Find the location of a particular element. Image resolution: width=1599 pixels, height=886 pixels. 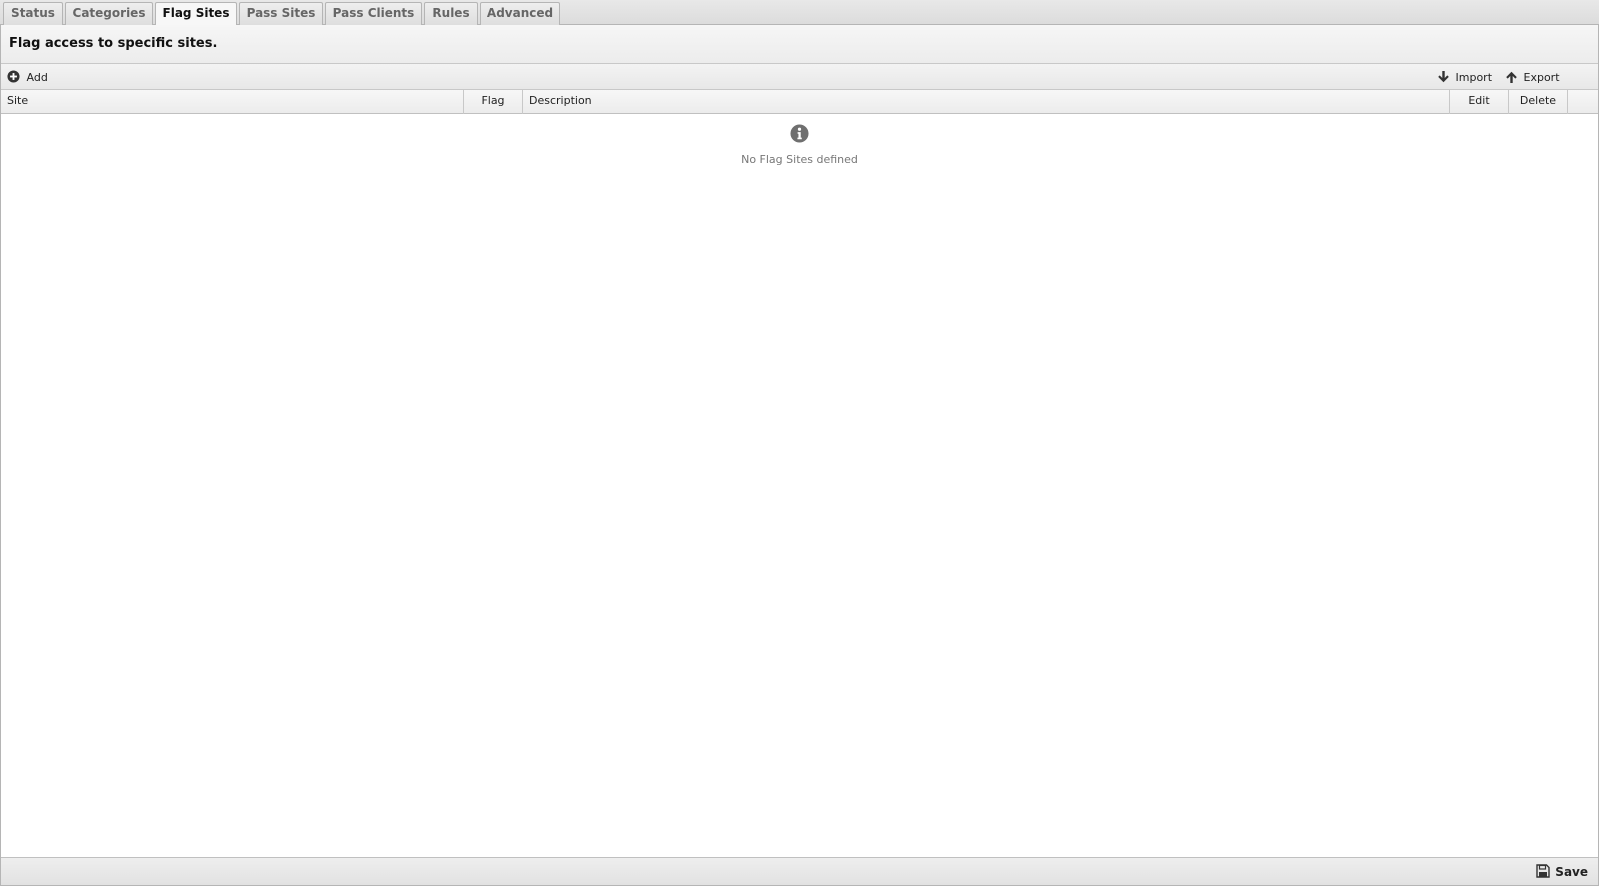

tab-status: Status is located at coordinates (33, 13).